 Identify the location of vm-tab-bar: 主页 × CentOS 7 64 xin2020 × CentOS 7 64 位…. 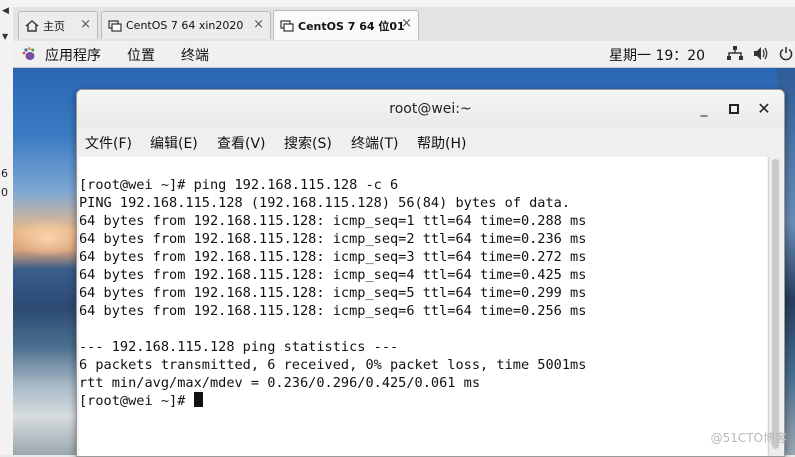
(404, 24).